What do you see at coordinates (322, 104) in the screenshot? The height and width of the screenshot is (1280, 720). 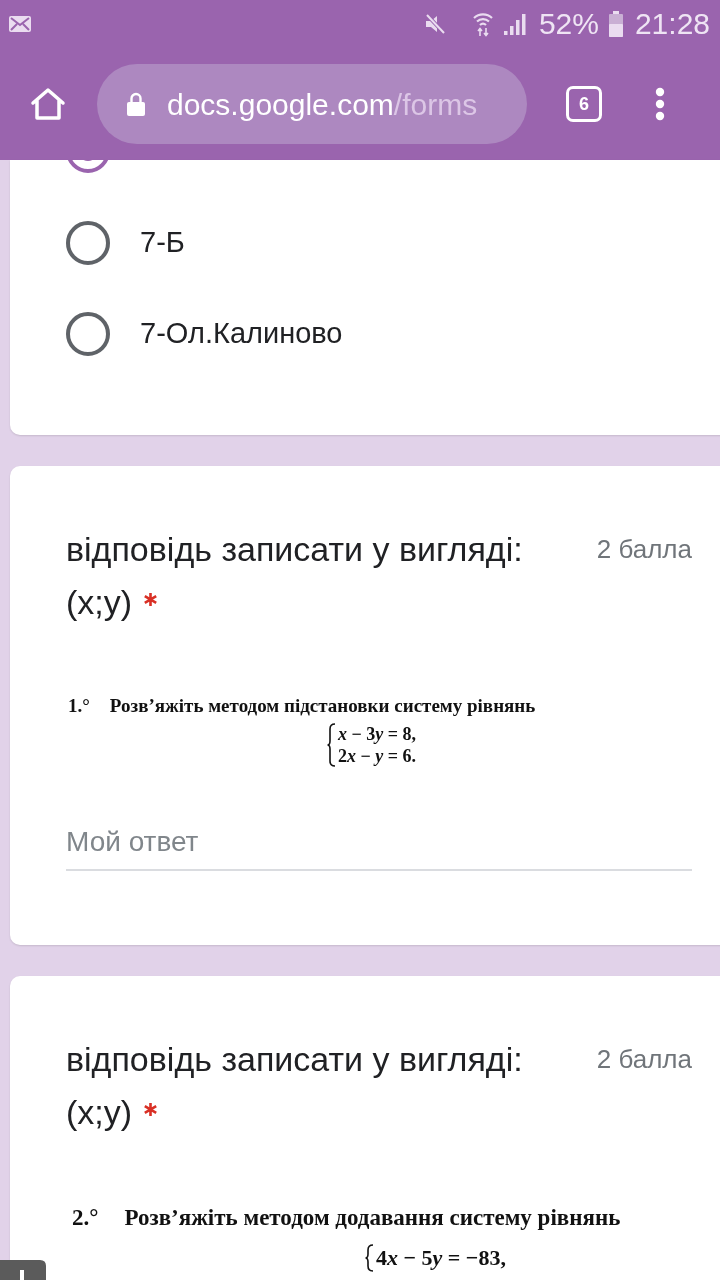 I see `url-text: docs.google.com/forms` at bounding box center [322, 104].